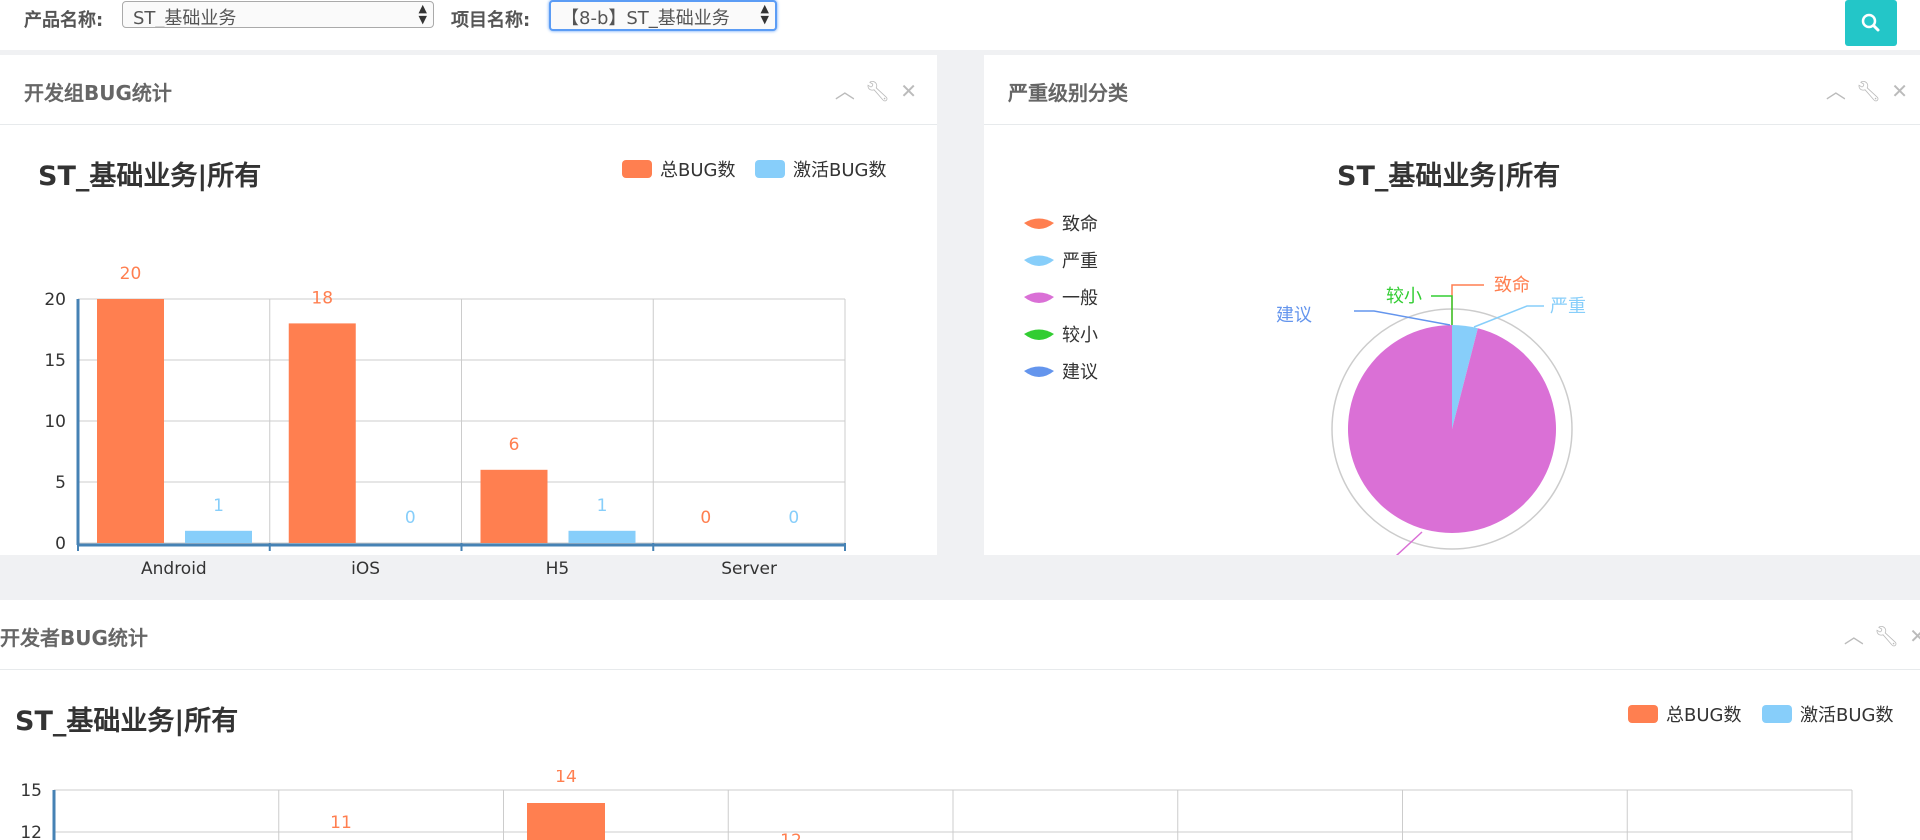 This screenshot has height=840, width=1920. Describe the element at coordinates (64, 20) in the screenshot. I see `product-label: 产品名称:` at that location.